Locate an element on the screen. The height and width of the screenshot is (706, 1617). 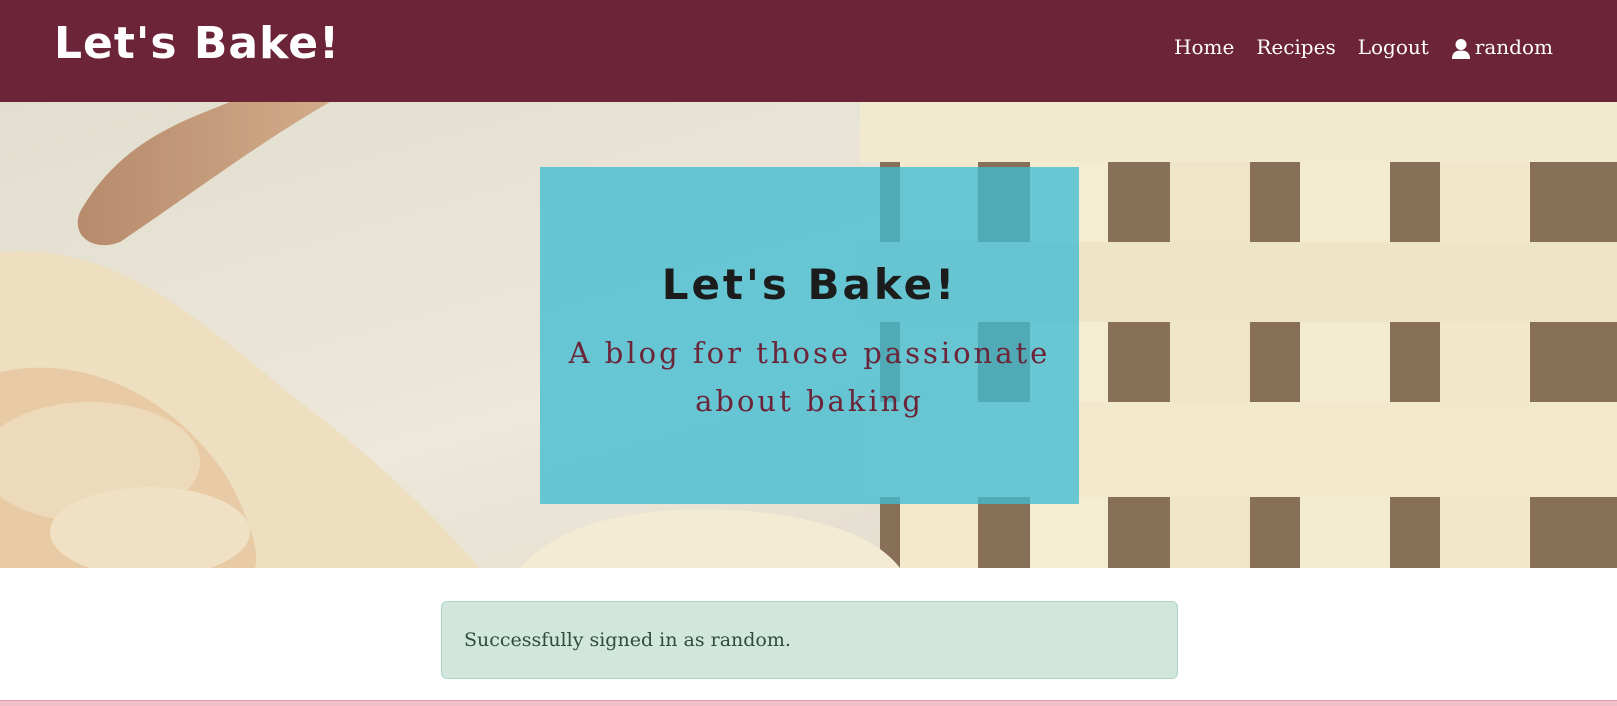
navbar: Let's Bake! Home Recipes Logout random is located at coordinates (808, 51).